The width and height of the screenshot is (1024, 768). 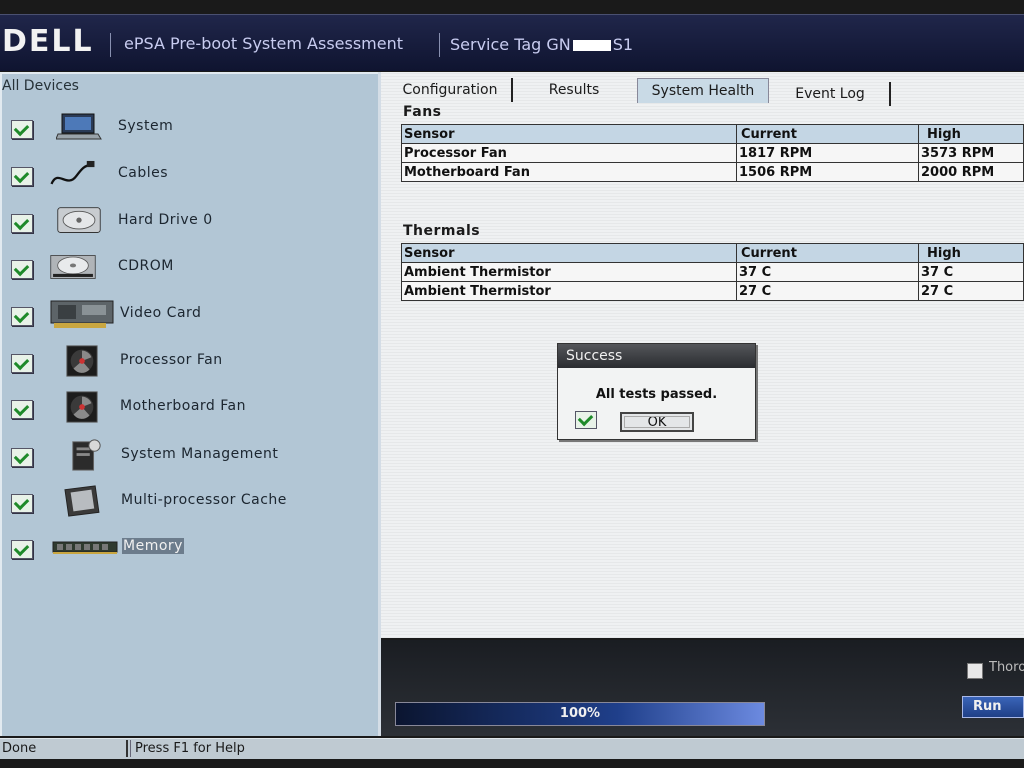 I want to click on status-text: Done, so click(x=65, y=748).